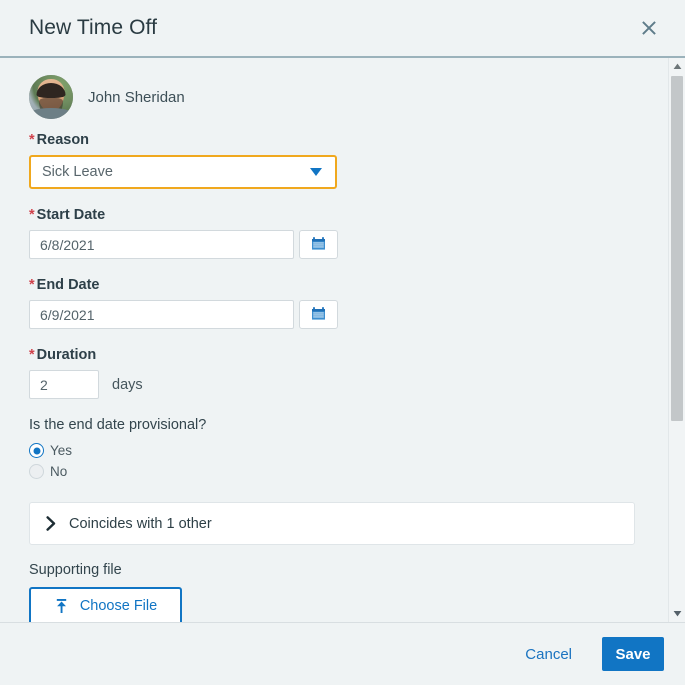 The height and width of the screenshot is (685, 685). Describe the element at coordinates (677, 248) in the screenshot. I see `scrollbar-thumb` at that location.